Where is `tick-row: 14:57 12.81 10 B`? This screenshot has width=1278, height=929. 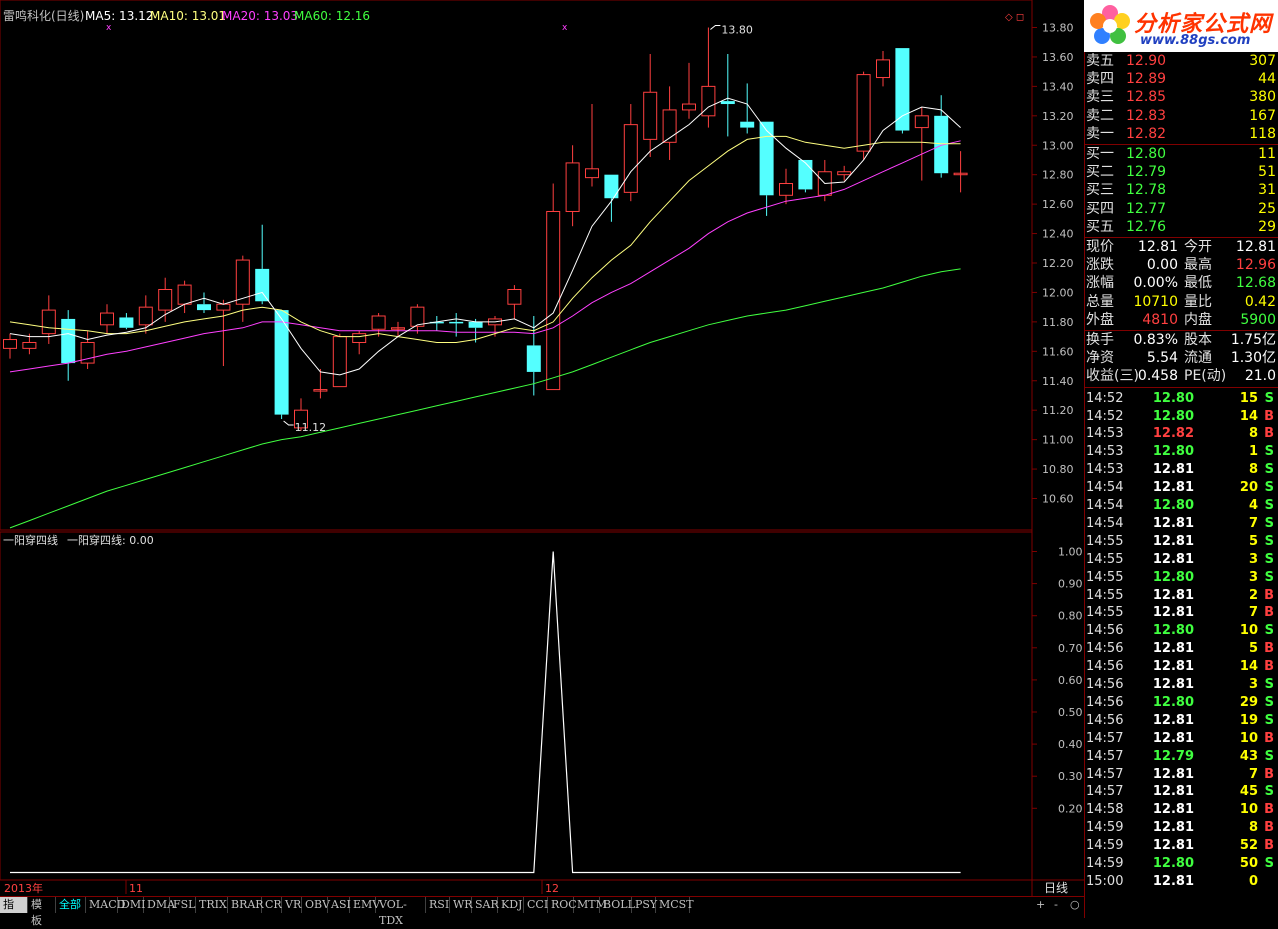
tick-row: 14:57 12.81 10 B is located at coordinates (1181, 739).